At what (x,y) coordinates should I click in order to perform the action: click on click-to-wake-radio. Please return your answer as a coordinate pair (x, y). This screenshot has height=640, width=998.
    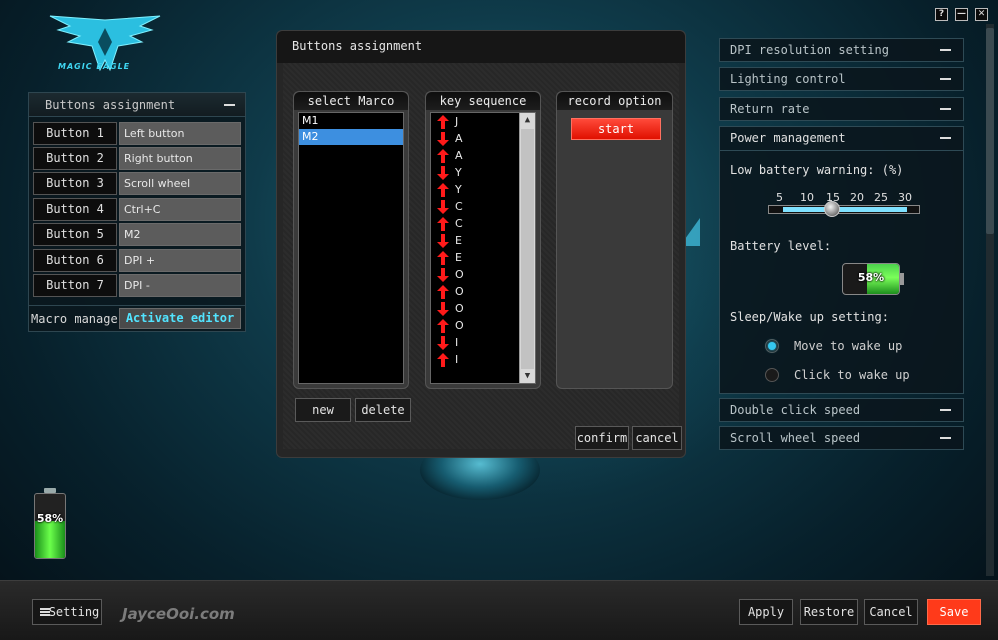
    Looking at the image, I should click on (772, 375).